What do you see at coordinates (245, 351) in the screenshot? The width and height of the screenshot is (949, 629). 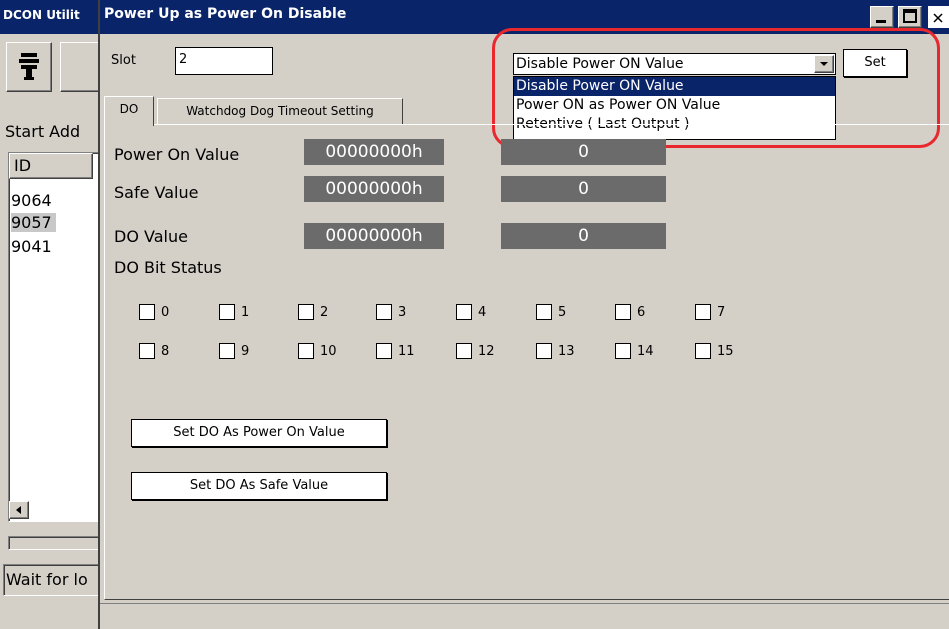 I see `bit-label: 9` at bounding box center [245, 351].